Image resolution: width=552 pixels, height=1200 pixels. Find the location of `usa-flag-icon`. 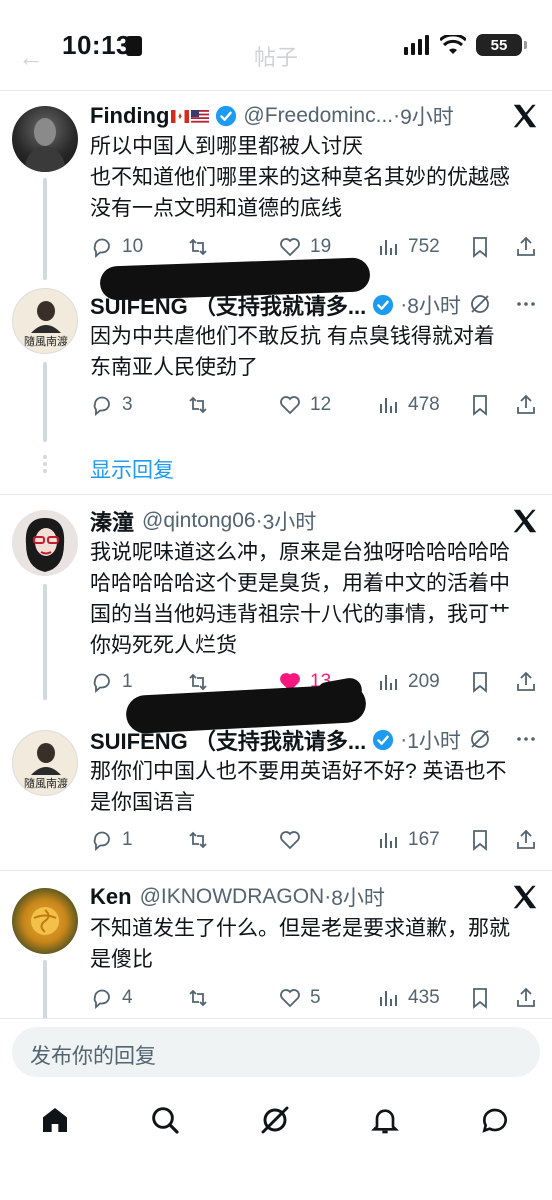

usa-flag-icon is located at coordinates (200, 116).